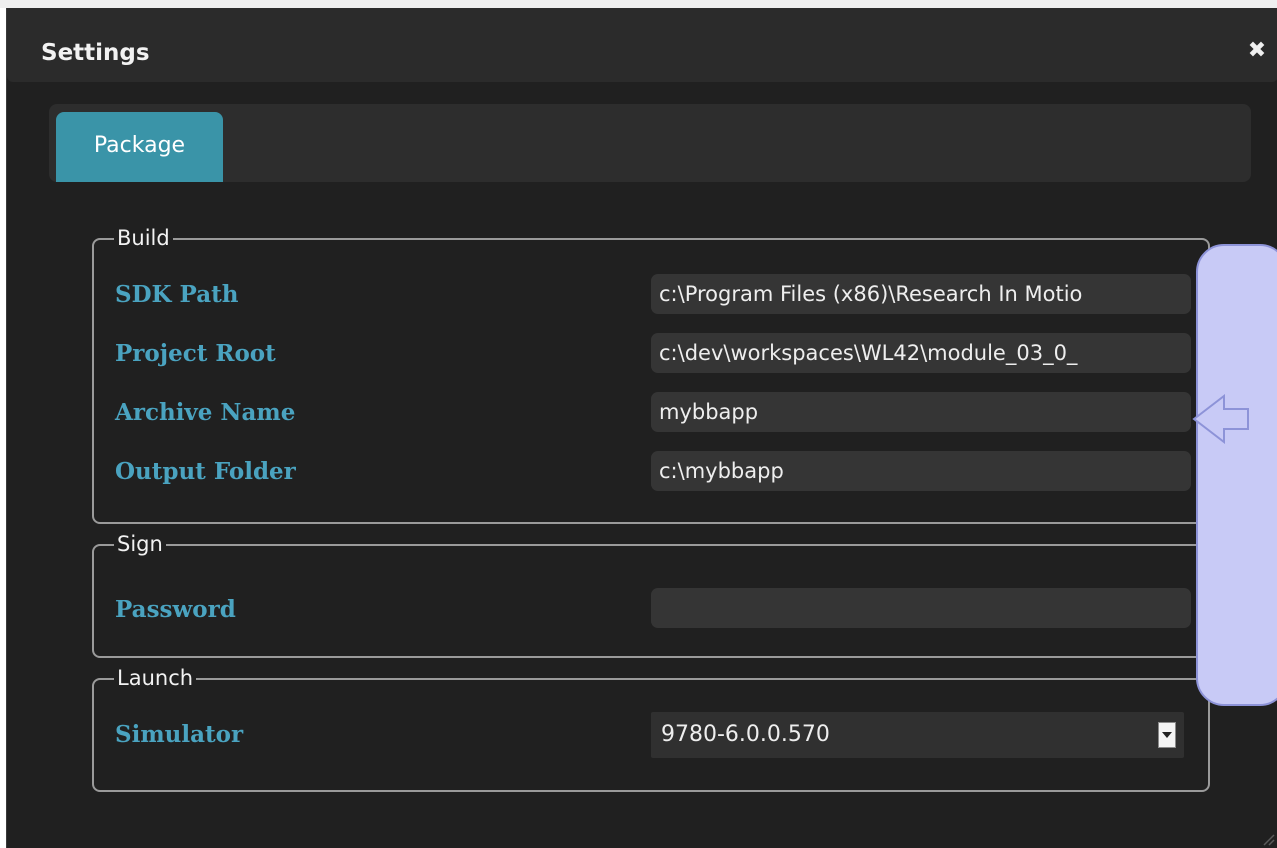  Describe the element at coordinates (155, 678) in the screenshot. I see `launch-group-legend: Launch` at that location.